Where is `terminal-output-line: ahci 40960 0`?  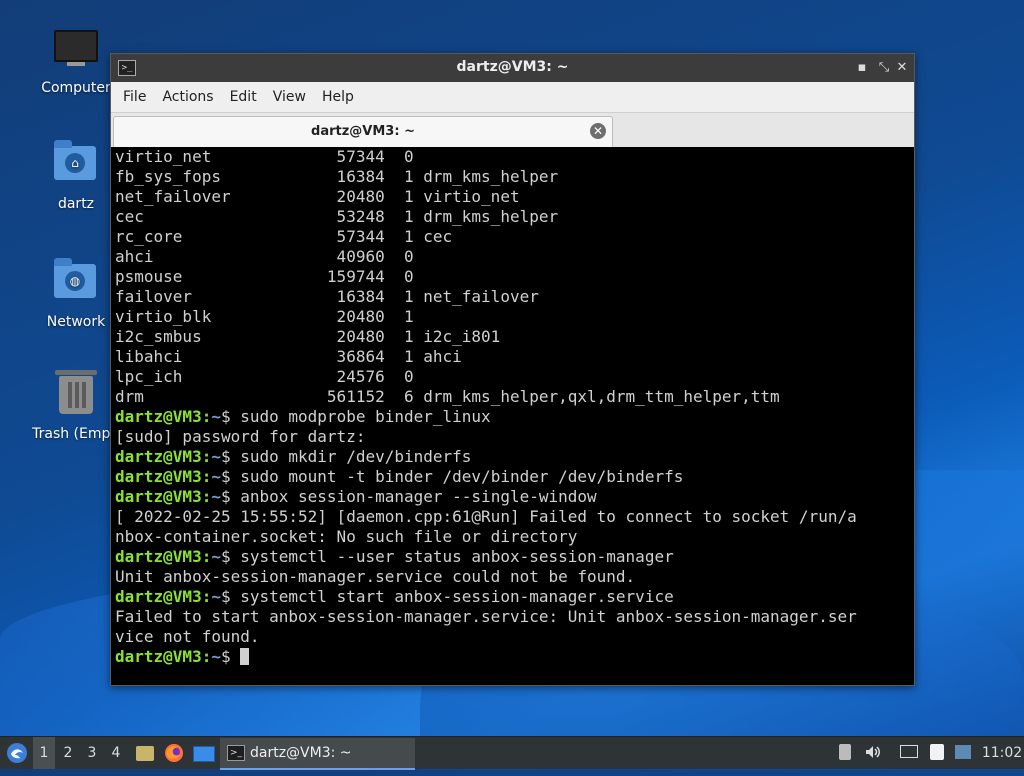 terminal-output-line: ahci 40960 0 is located at coordinates (264, 256).